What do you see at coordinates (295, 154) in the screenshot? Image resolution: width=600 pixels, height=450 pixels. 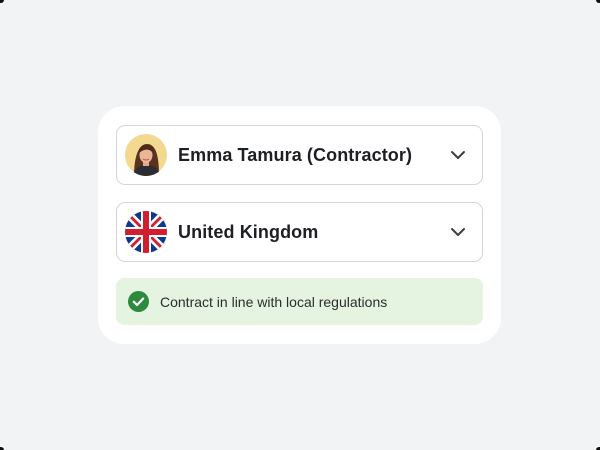 I see `person-name: Emma Tamura (Contractor)` at bounding box center [295, 154].